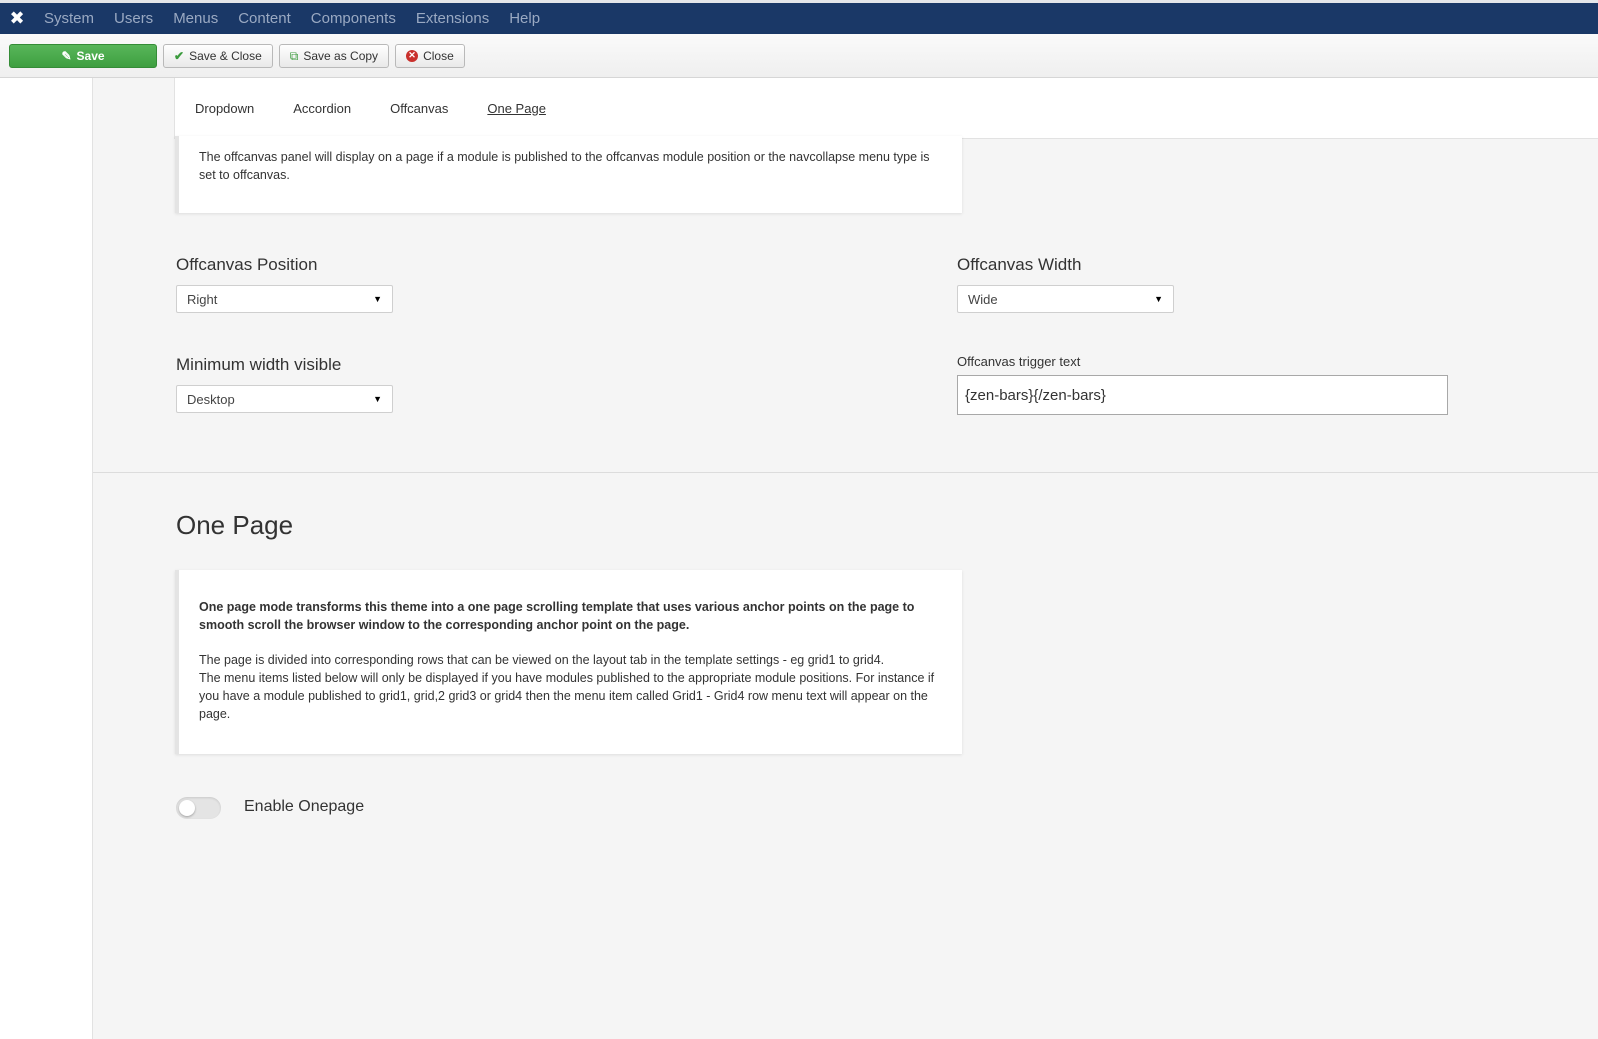 Image resolution: width=1598 pixels, height=1039 pixels. What do you see at coordinates (438, 55) in the screenshot?
I see `close-button-label: Close` at bounding box center [438, 55].